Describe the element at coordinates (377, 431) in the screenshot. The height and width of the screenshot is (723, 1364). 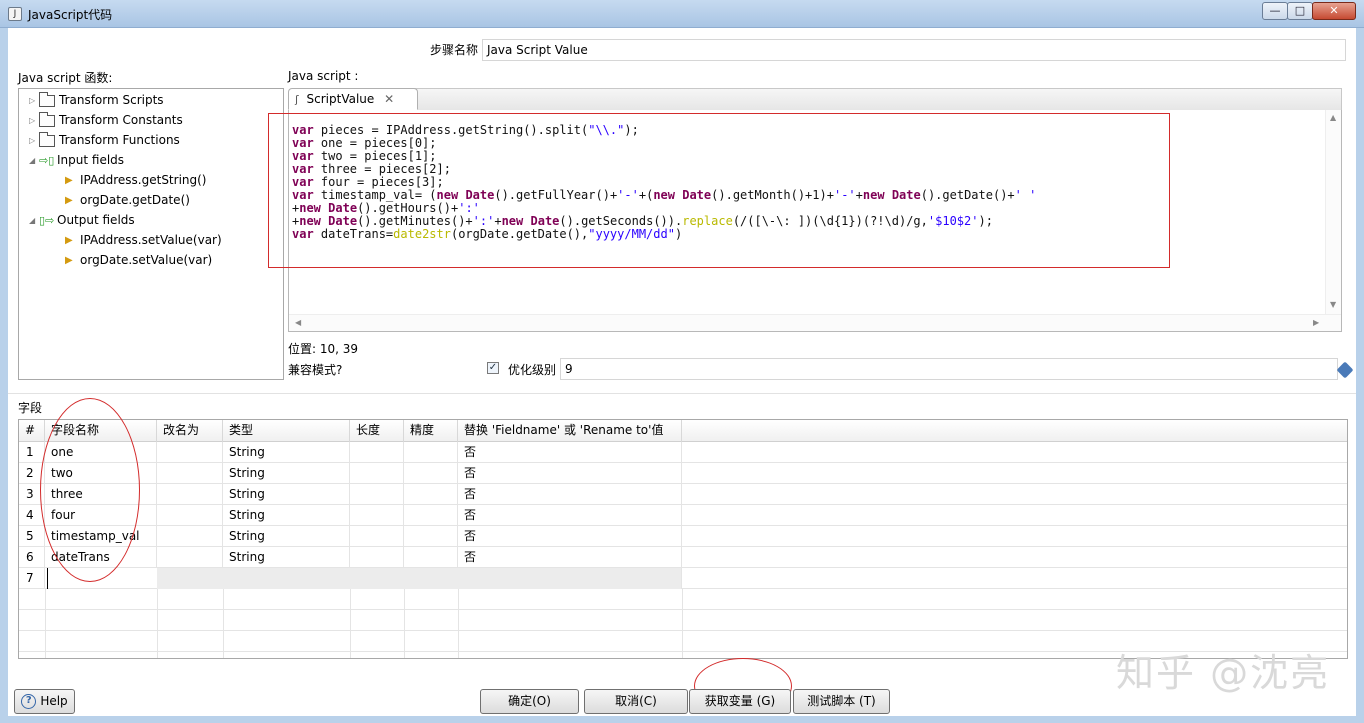
I see `column-header-length: 长度` at that location.